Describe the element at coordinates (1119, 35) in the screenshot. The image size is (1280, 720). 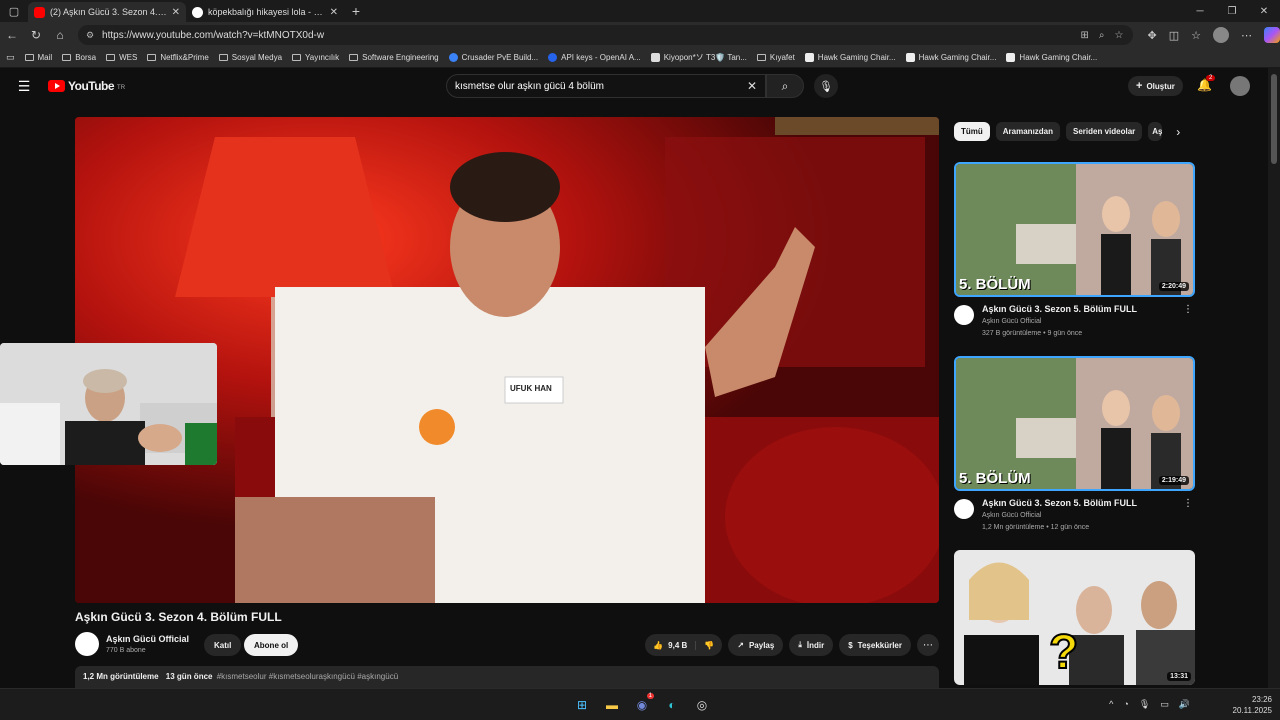
I see `favorite-star-icon: ☆` at that location.